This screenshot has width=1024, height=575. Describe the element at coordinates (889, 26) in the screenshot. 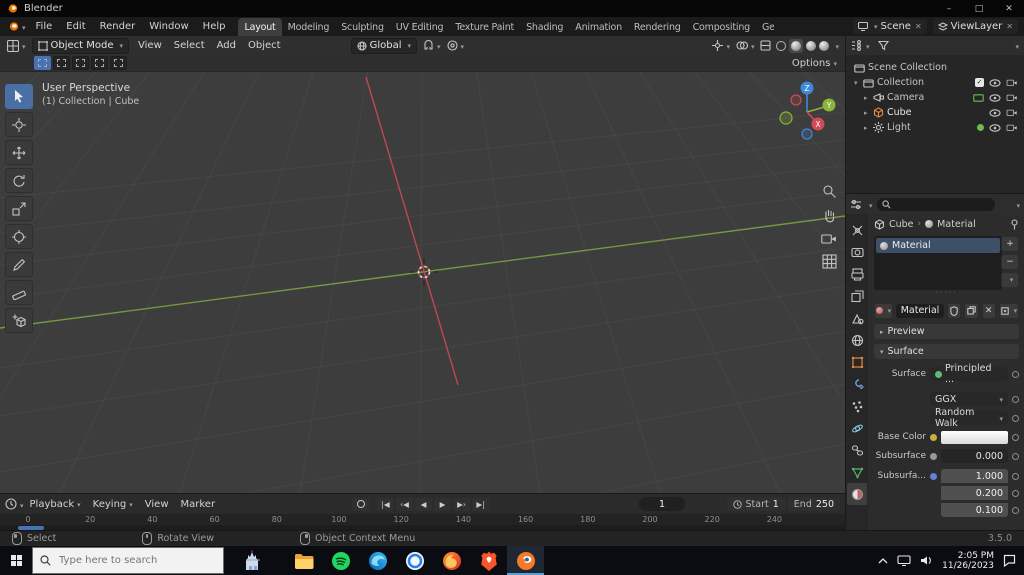

I see `scene-selector: Scene` at that location.